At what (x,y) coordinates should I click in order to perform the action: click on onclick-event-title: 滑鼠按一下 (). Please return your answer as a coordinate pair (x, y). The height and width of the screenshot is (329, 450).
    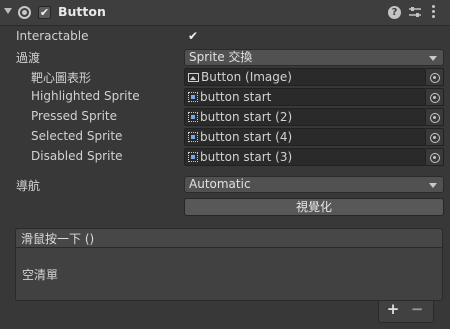
    Looking at the image, I should click on (58, 239).